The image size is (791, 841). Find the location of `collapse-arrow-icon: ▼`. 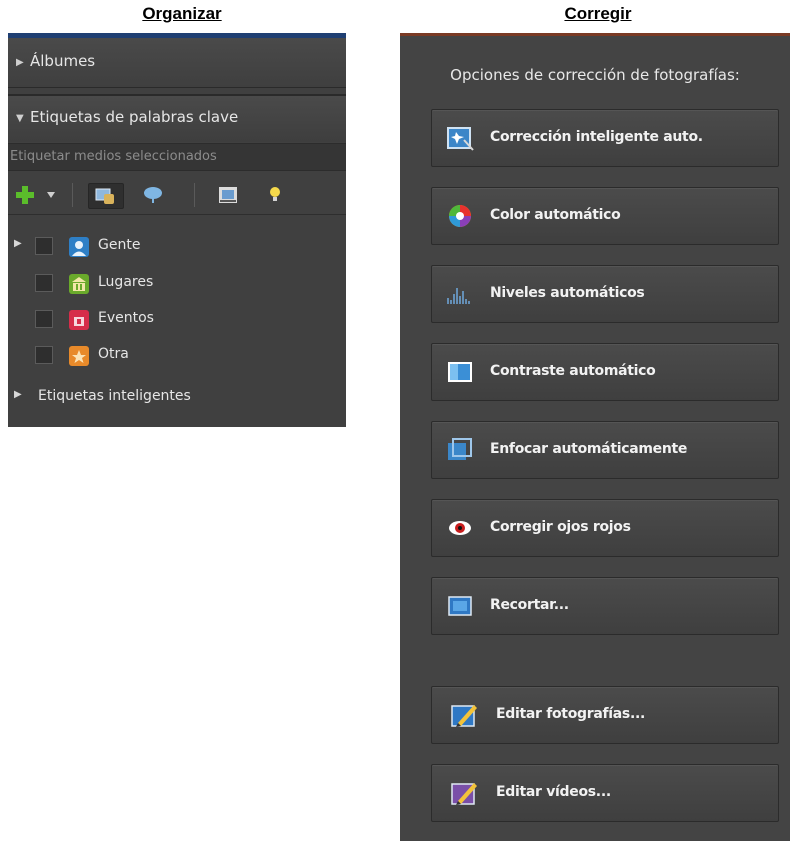

collapse-arrow-icon: ▼ is located at coordinates (20, 118).